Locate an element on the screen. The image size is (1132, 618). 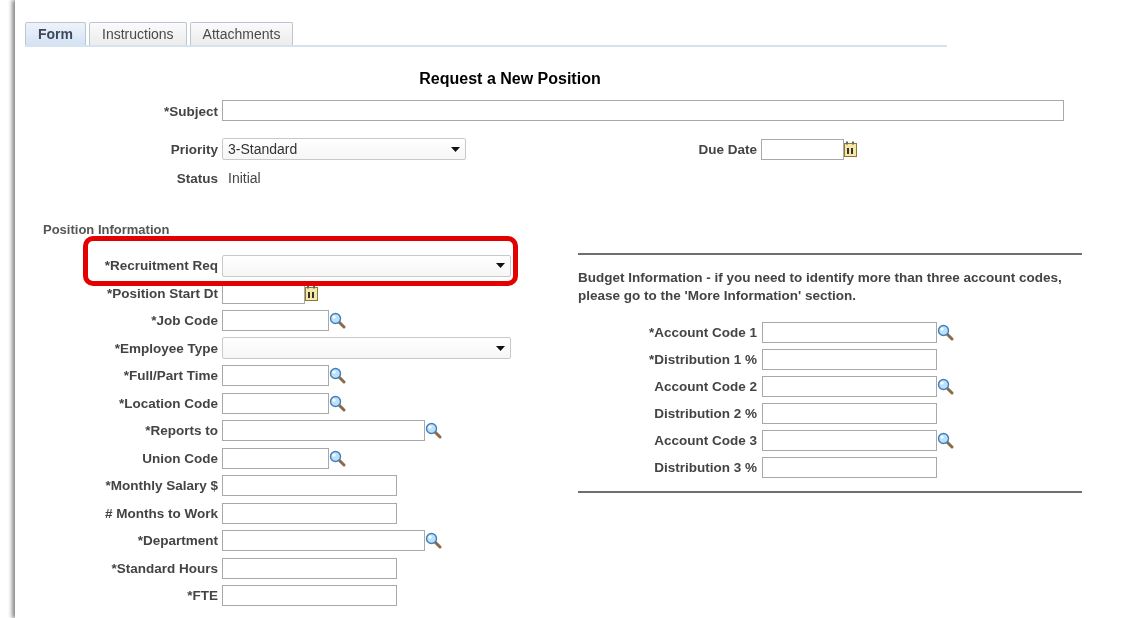
field-label: # Months to Work is located at coordinates (161, 513).